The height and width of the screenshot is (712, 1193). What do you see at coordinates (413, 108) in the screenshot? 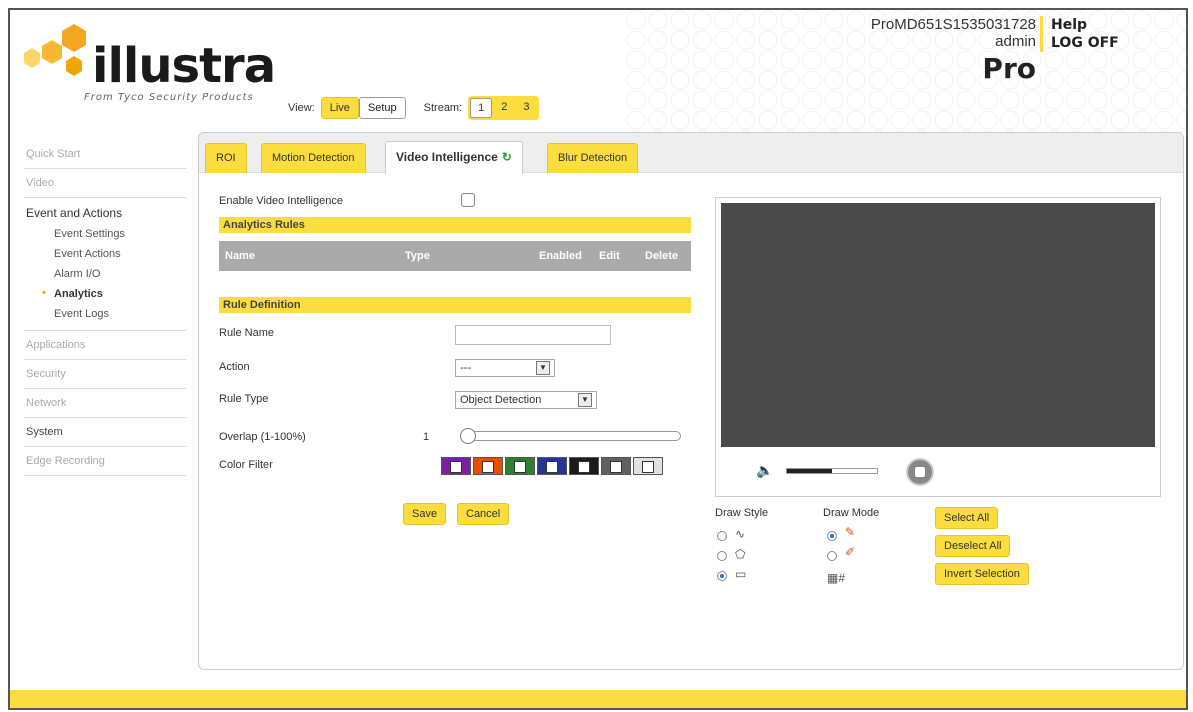
I see `view-toolbar: View: Live Setup Stream: 1 2 3` at bounding box center [413, 108].